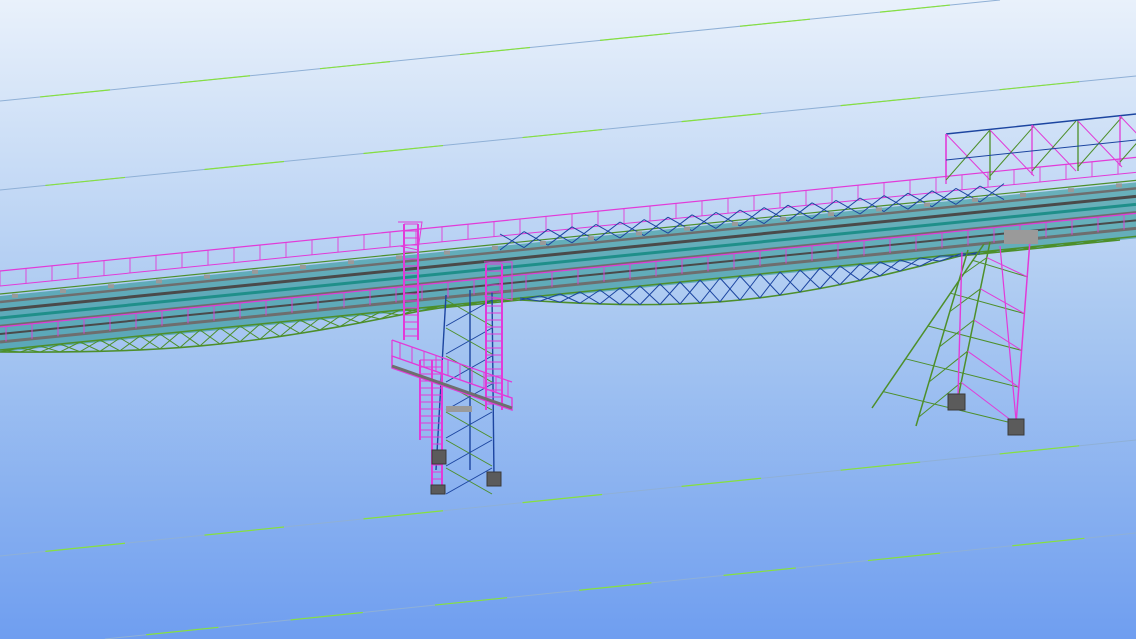 Image resolution: width=1136 pixels, height=639 pixels. Describe the element at coordinates (459, 409) in the screenshot. I see `platform-bracket` at that location.